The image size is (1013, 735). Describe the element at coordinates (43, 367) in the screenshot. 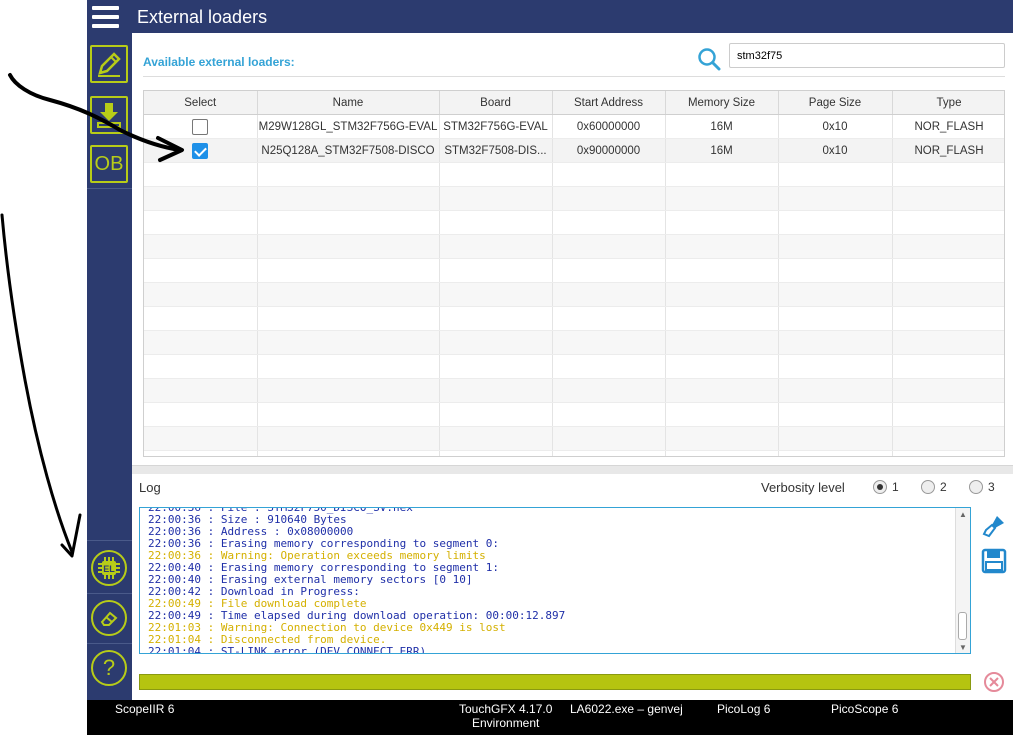

I see `desktop-background` at that location.